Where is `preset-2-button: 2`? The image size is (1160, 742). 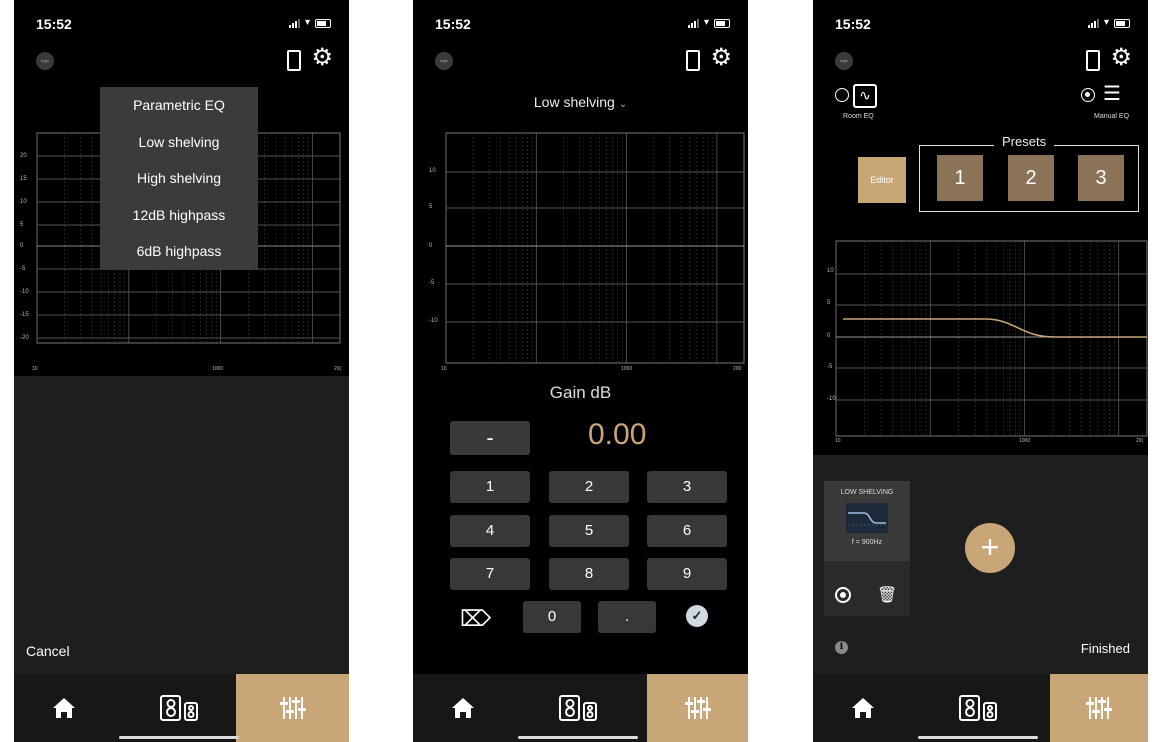
preset-2-button: 2 is located at coordinates (1031, 178).